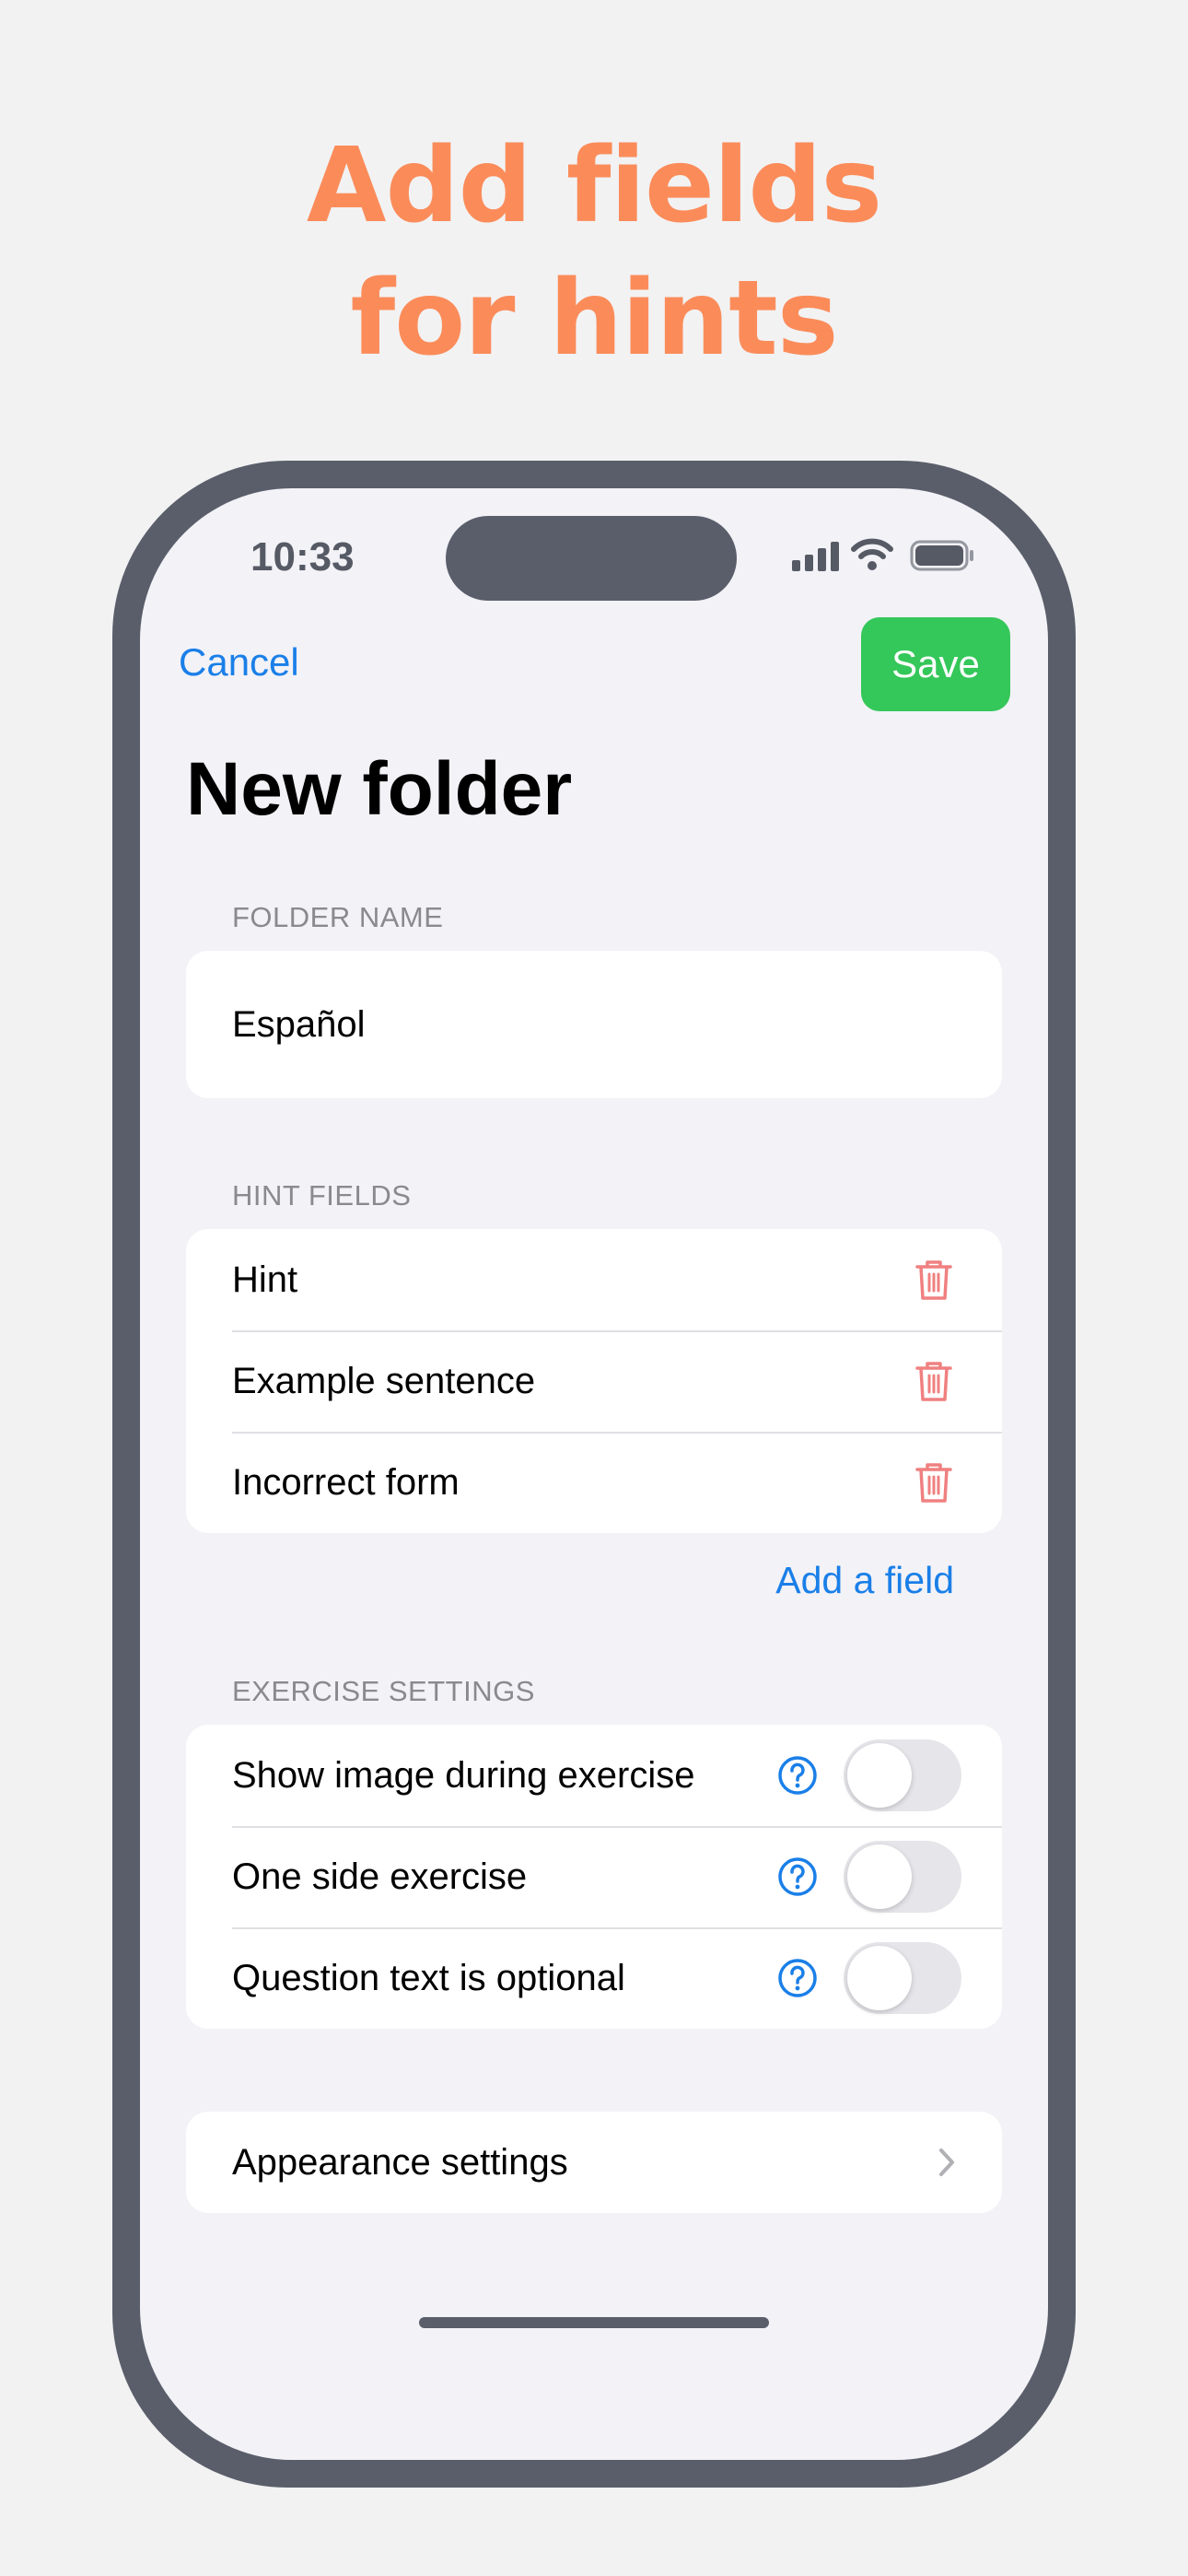  I want to click on page-title: New folder, so click(379, 789).